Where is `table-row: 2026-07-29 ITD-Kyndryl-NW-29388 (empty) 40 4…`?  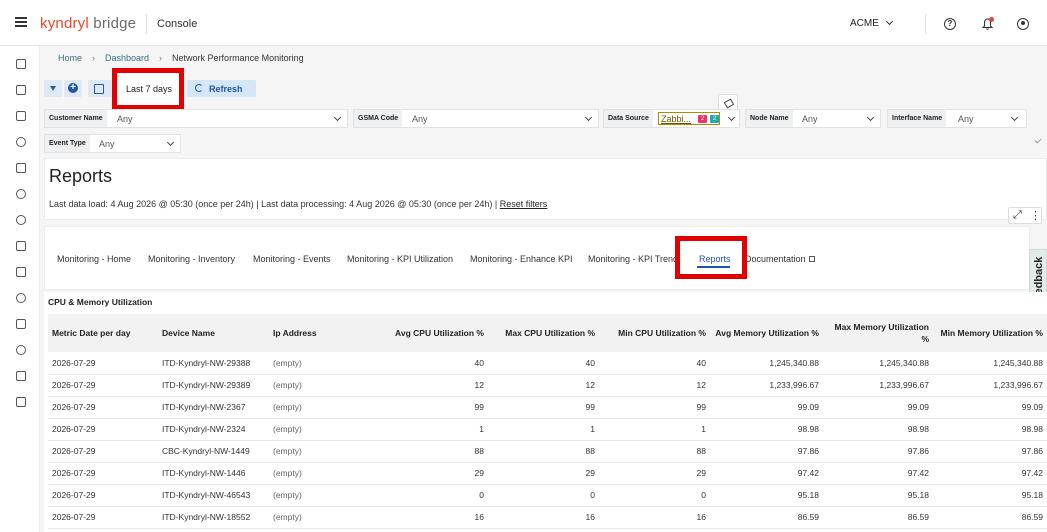
table-row: 2026-07-29 ITD-Kyndryl-NW-29388 (empty) 40 4… is located at coordinates (547, 363).